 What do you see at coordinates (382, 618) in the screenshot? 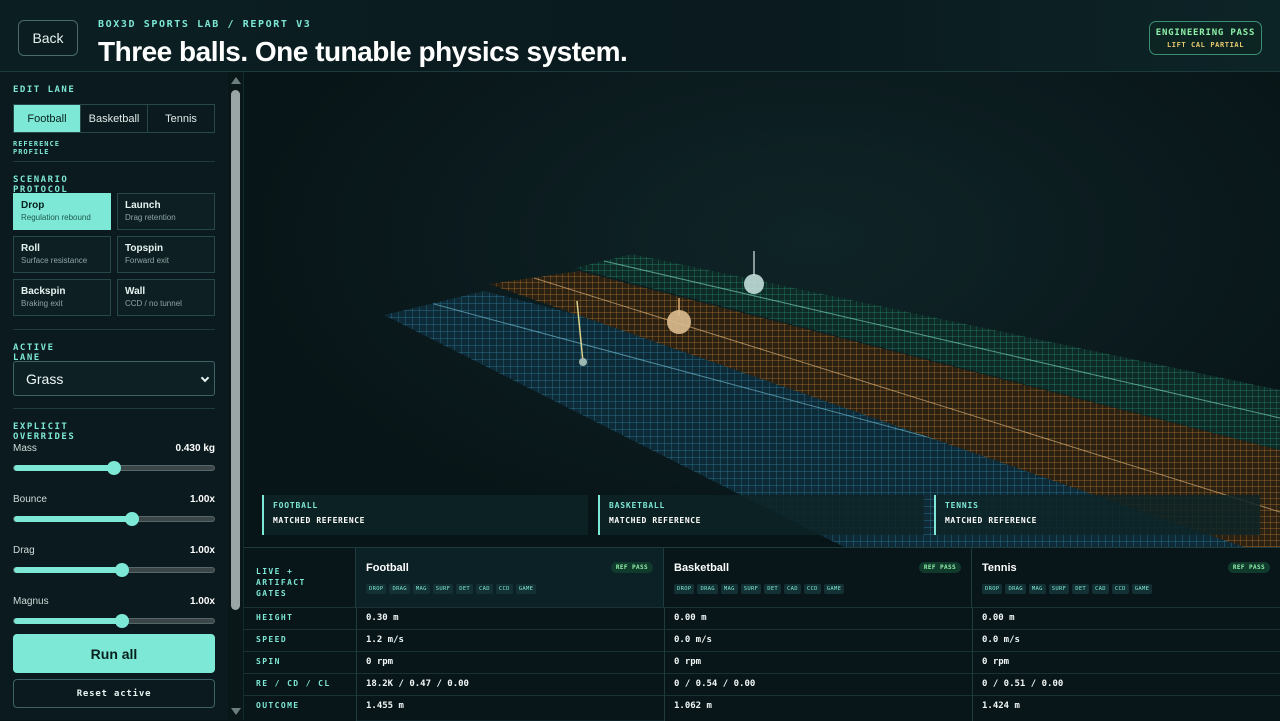
I see `table-cell: 0.30 m` at bounding box center [382, 618].